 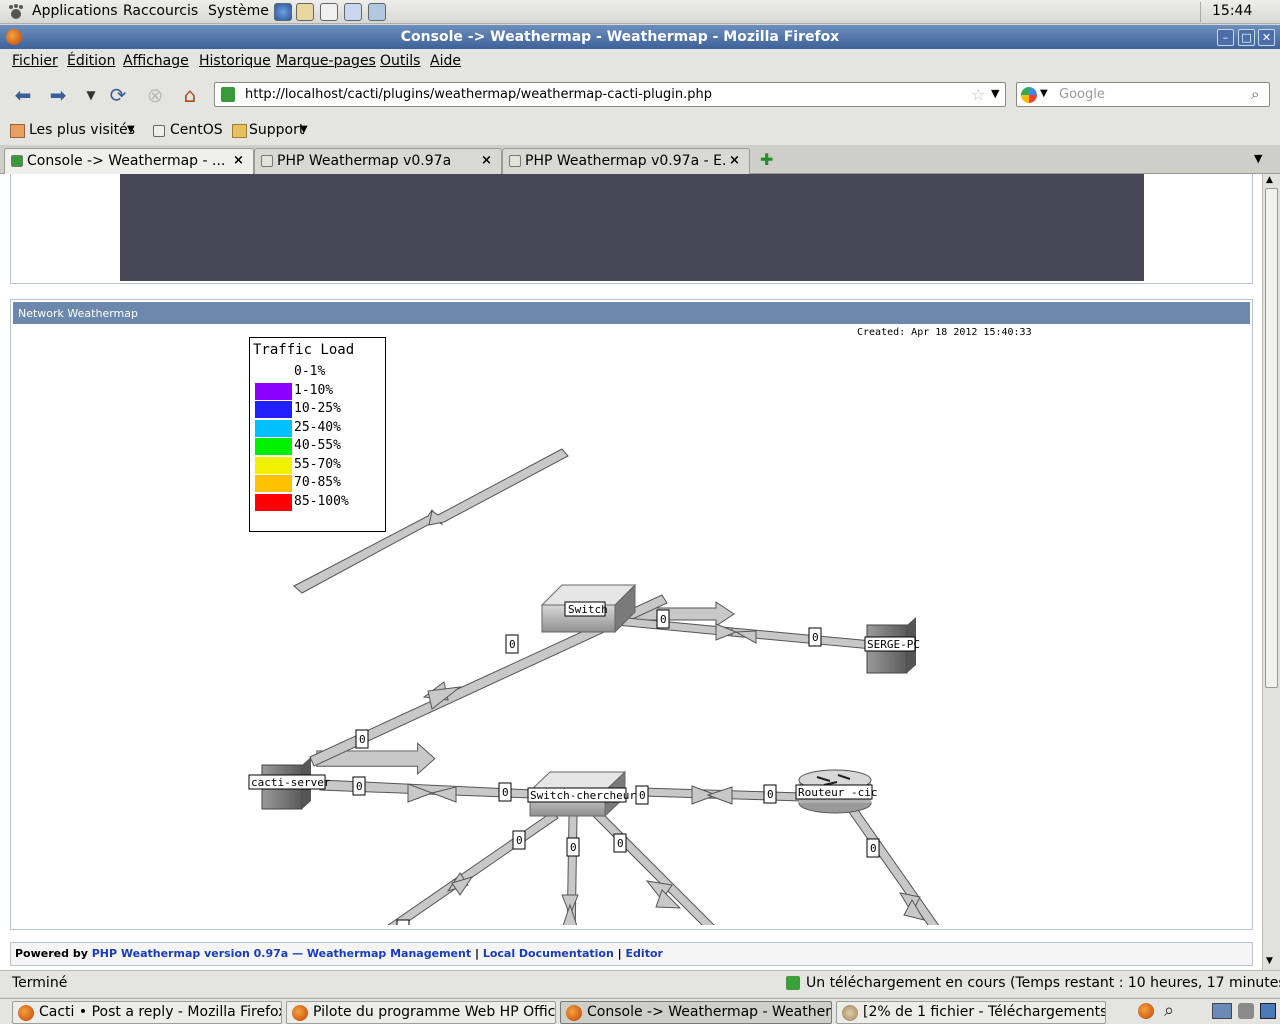 I want to click on bookmark-centos: CentOS, so click(x=196, y=130).